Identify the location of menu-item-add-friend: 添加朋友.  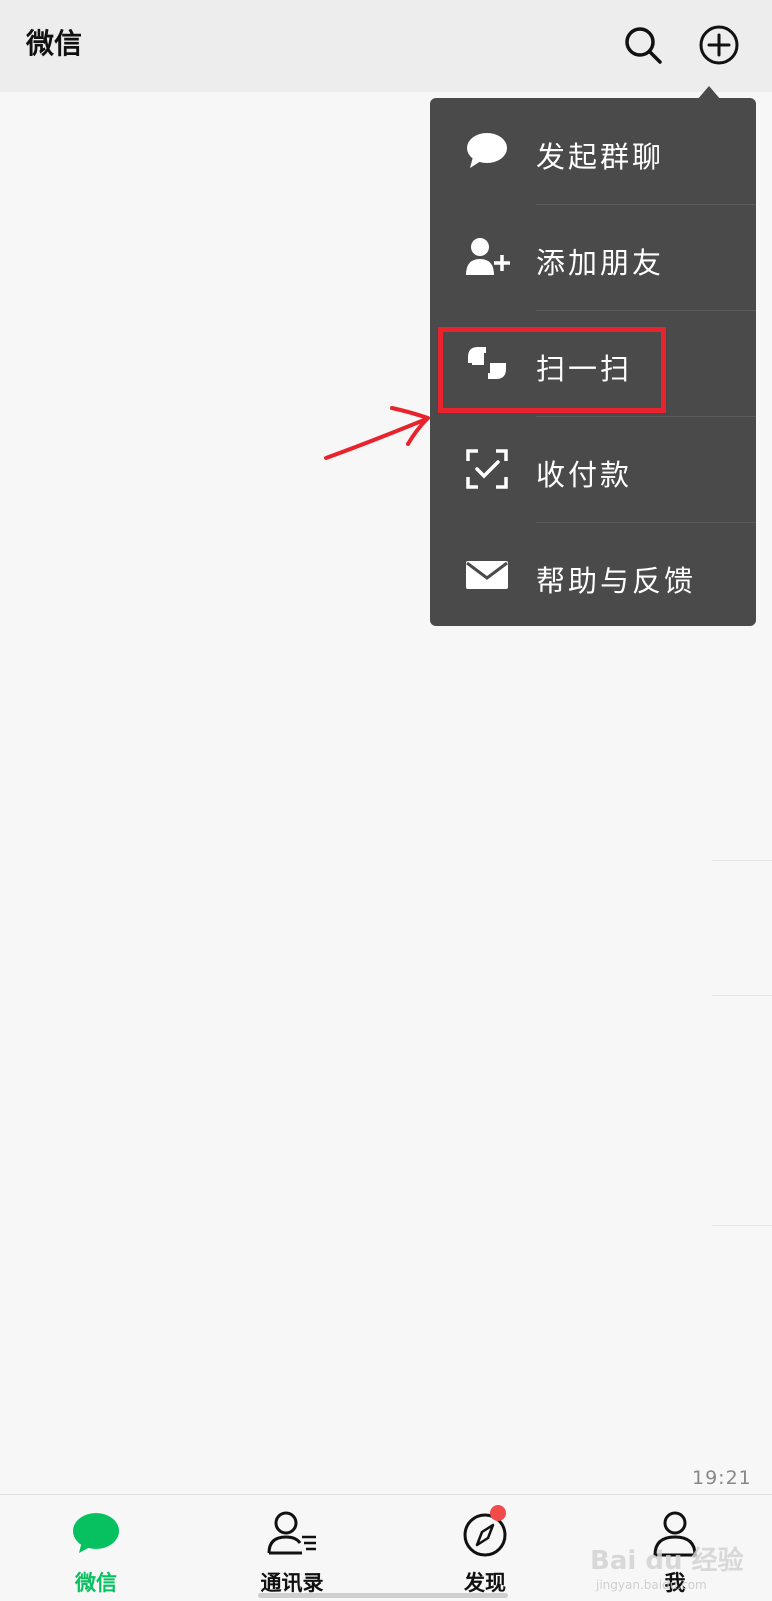
(593, 257).